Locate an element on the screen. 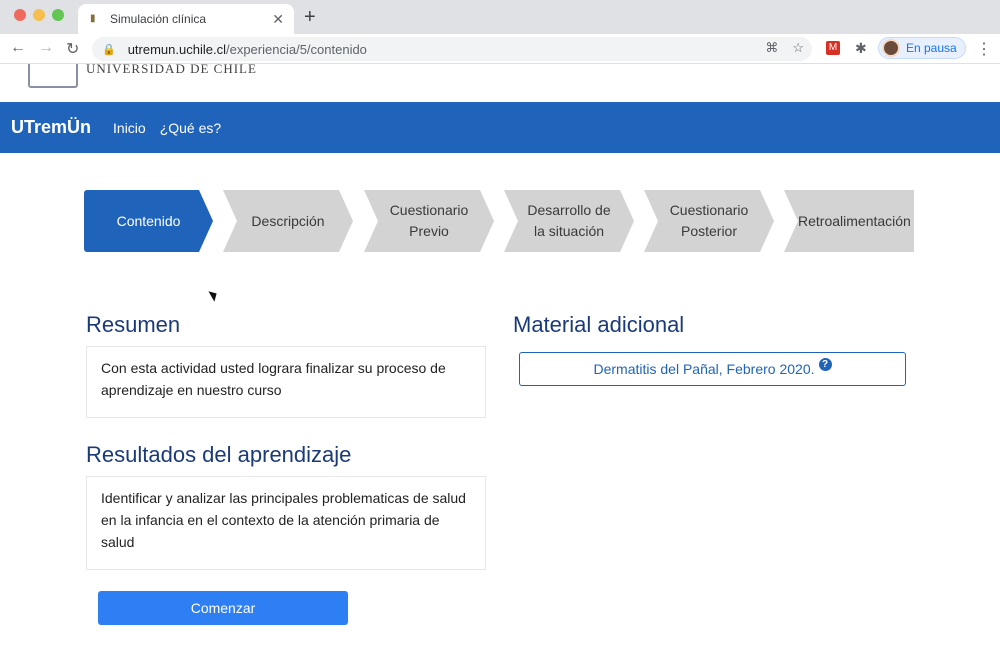 This screenshot has height=666, width=1000. translate-icon: ⌘ is located at coordinates (771, 48).